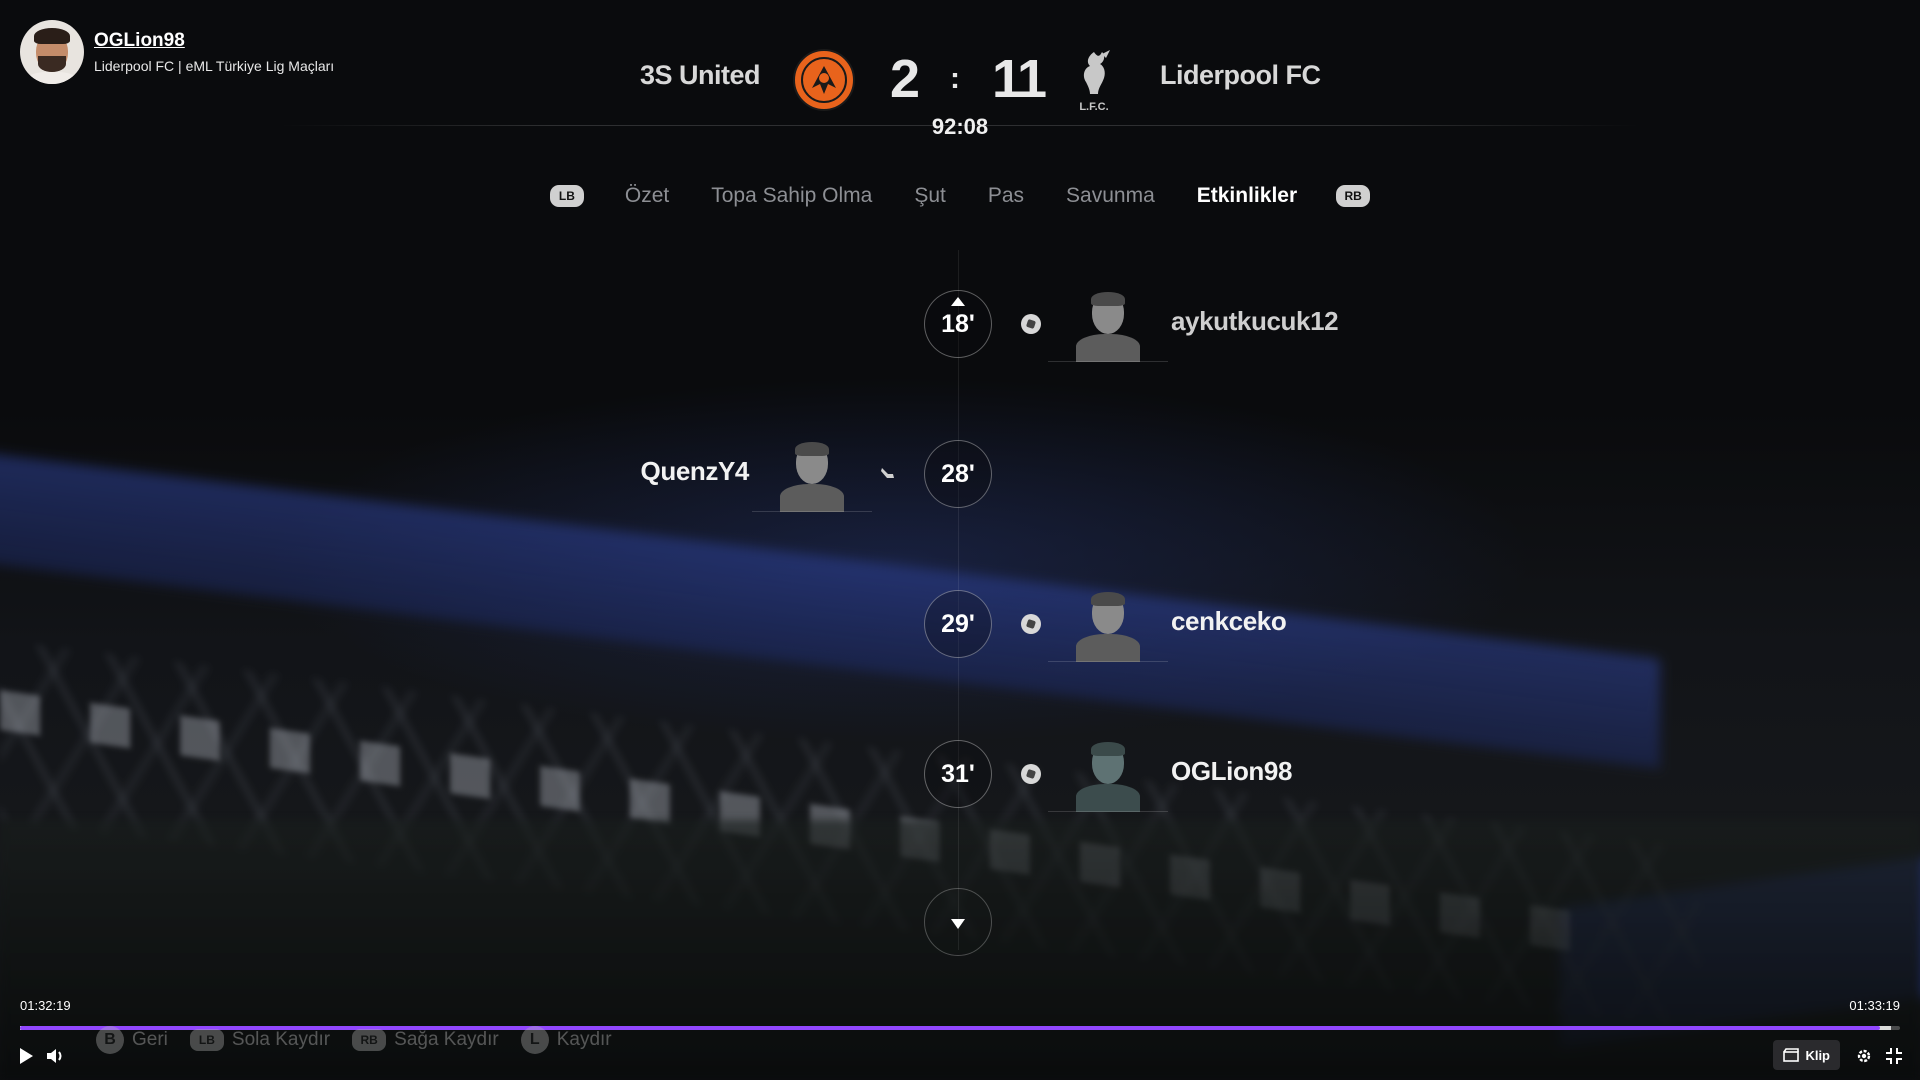  I want to click on hint-scroll-left: LB Sola Kaydır, so click(259, 1040).